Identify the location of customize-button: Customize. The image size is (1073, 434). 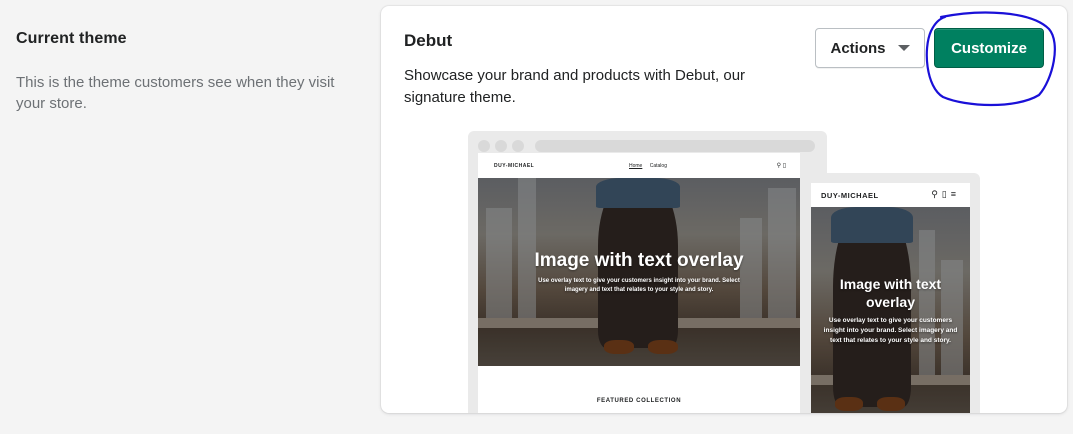
(989, 48).